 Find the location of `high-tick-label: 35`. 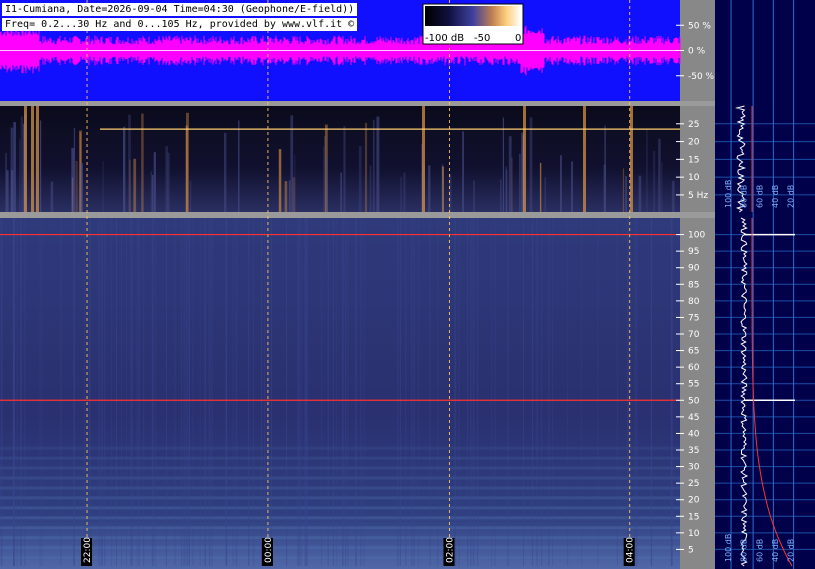

high-tick-label: 35 is located at coordinates (693, 451).